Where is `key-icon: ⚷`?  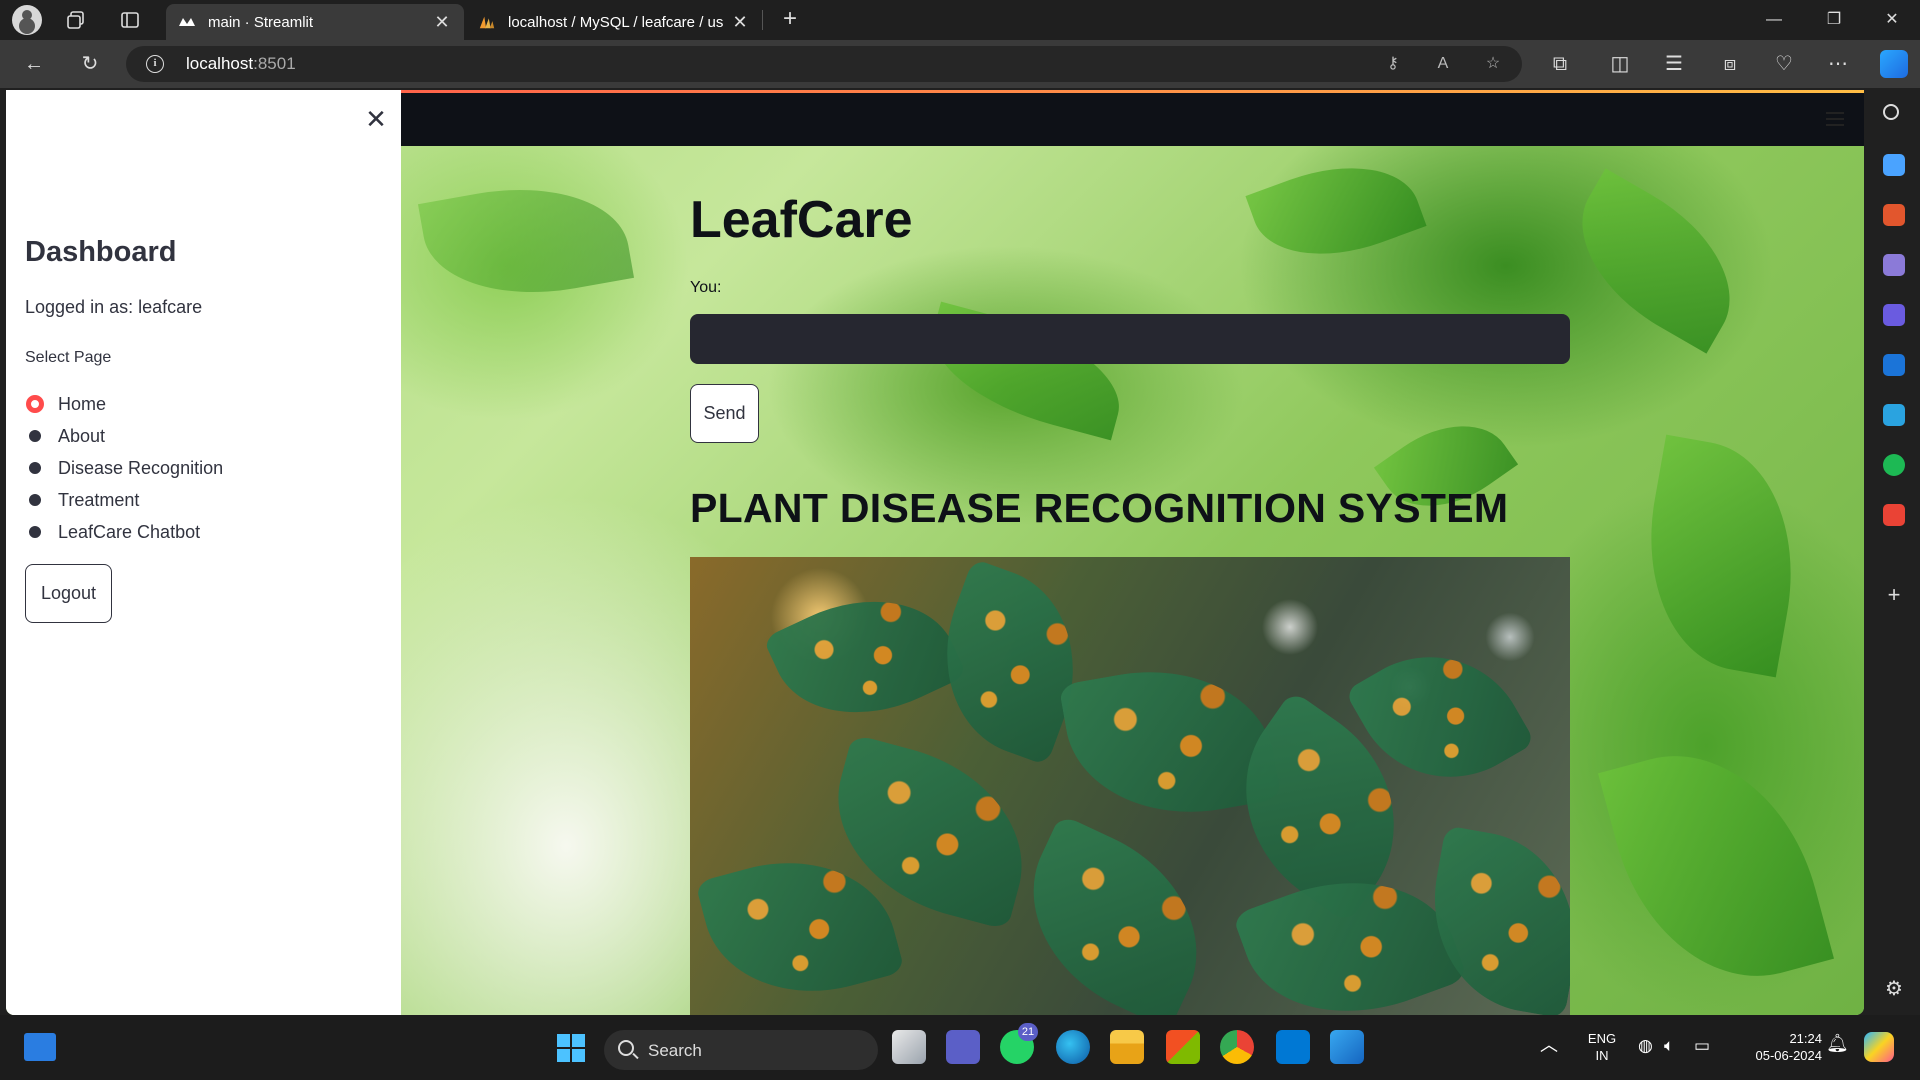 key-icon: ⚷ is located at coordinates (1393, 64).